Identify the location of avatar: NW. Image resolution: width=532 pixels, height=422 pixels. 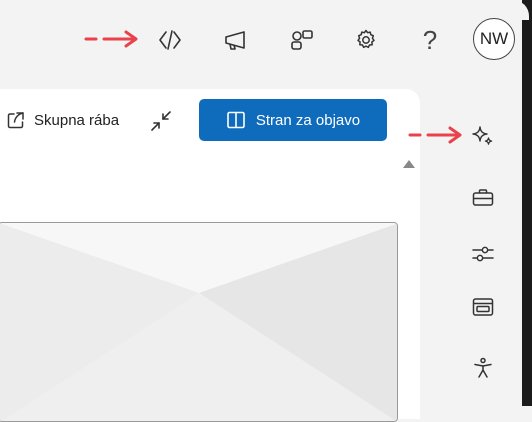
(494, 39).